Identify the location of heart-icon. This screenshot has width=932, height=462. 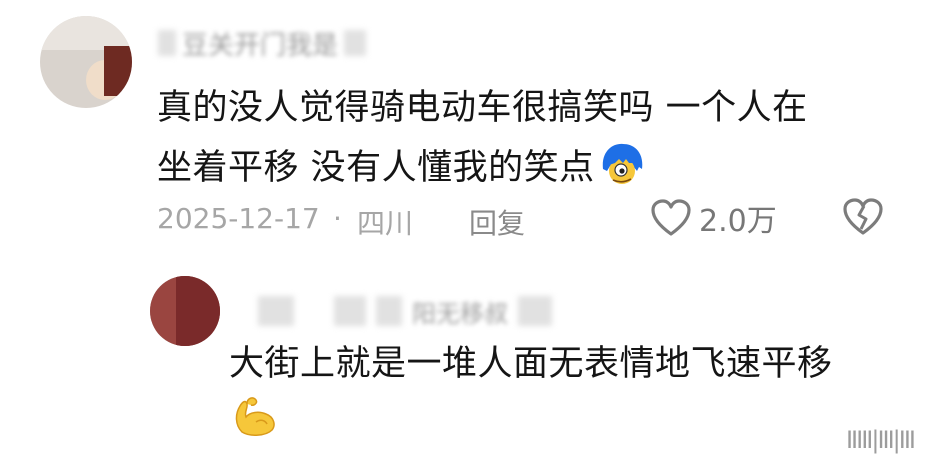
(671, 217).